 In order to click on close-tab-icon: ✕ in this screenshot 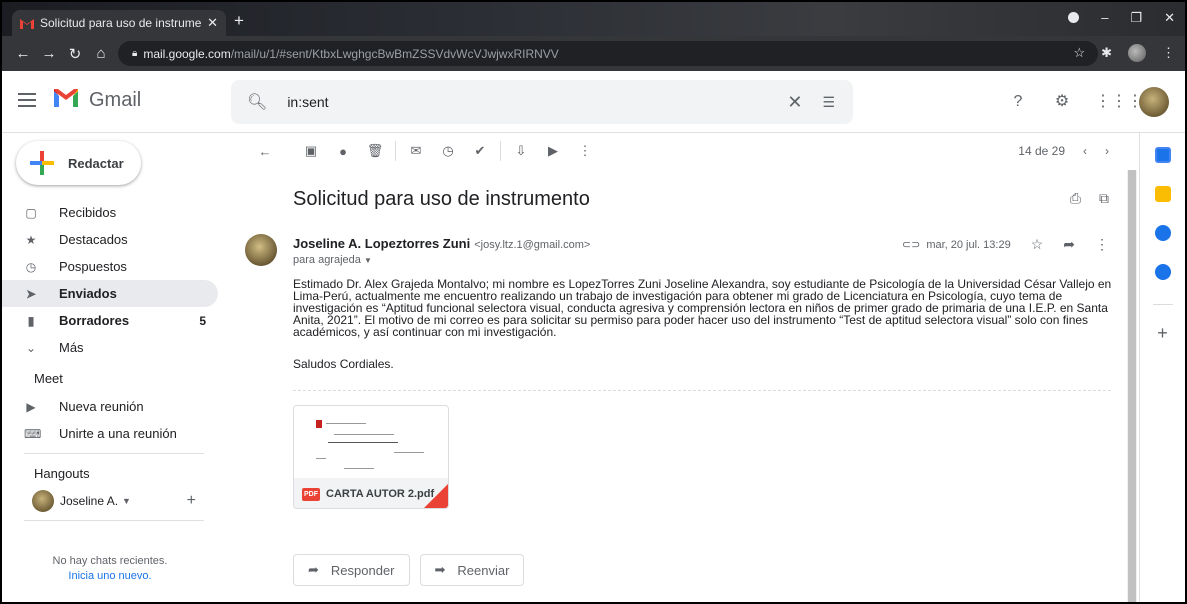, I will do `click(212, 23)`.